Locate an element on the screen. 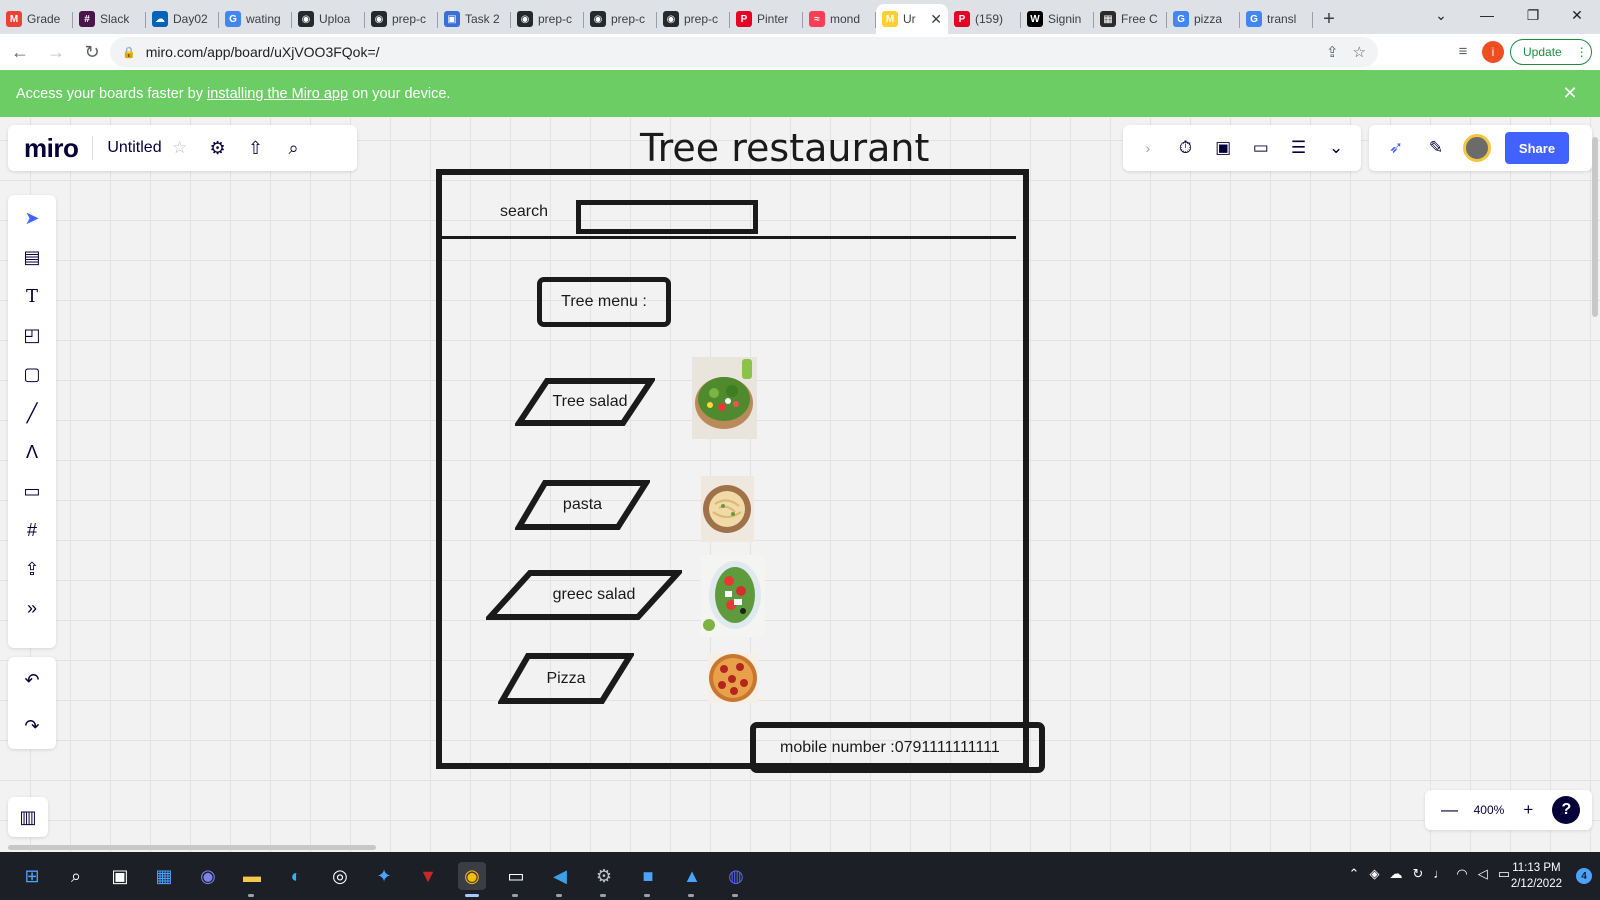 The height and width of the screenshot is (900, 1600). text-icon: T is located at coordinates (32, 296).